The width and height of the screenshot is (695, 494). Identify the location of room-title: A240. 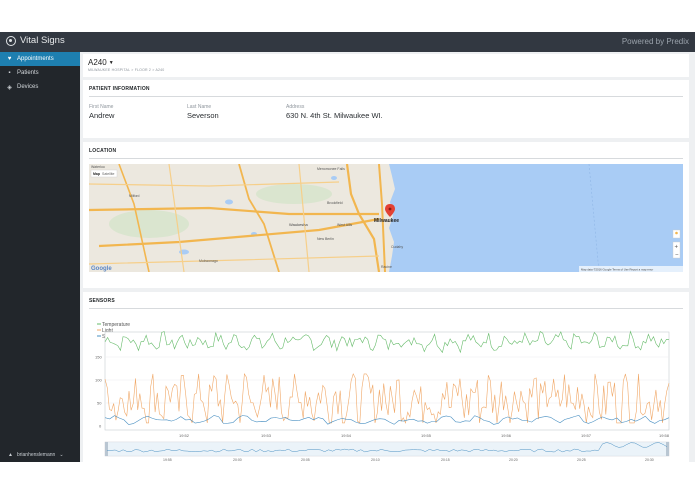
(97, 62).